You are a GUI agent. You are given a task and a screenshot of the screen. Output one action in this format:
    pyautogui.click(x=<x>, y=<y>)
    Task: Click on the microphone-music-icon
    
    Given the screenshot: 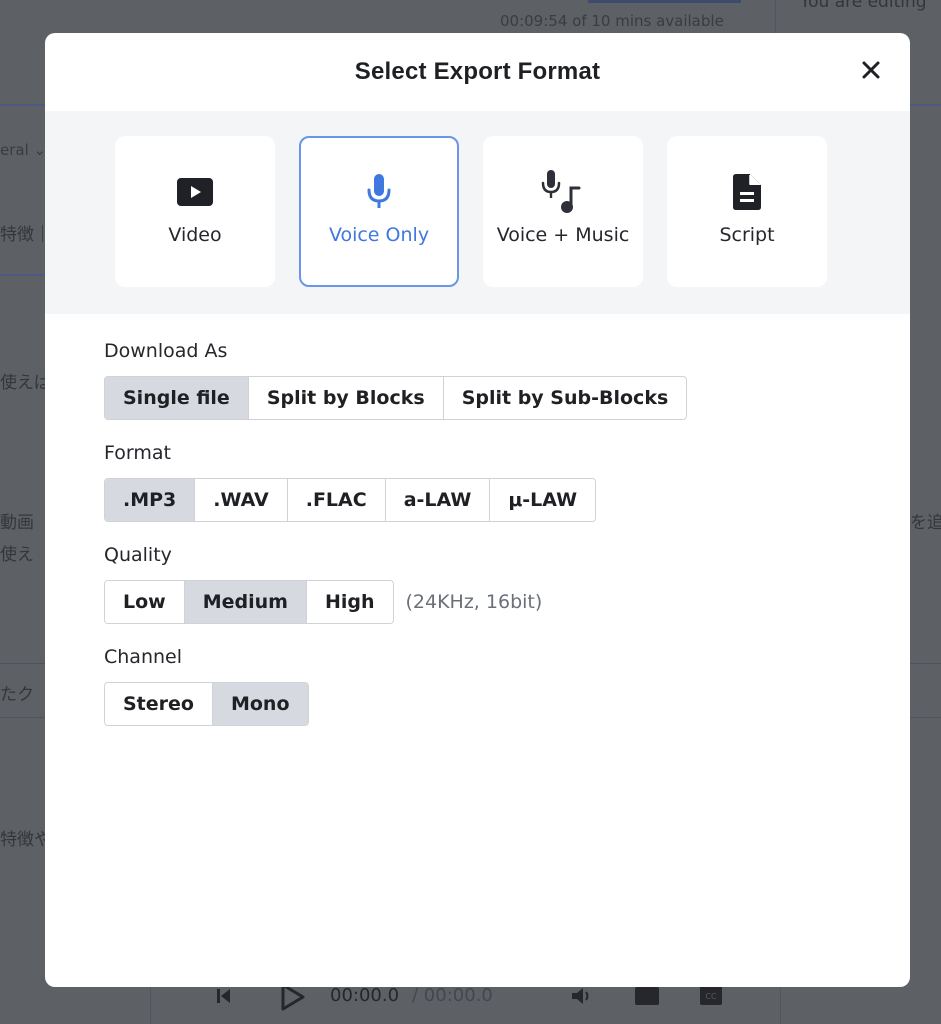 What is the action you would take?
    pyautogui.click(x=563, y=191)
    